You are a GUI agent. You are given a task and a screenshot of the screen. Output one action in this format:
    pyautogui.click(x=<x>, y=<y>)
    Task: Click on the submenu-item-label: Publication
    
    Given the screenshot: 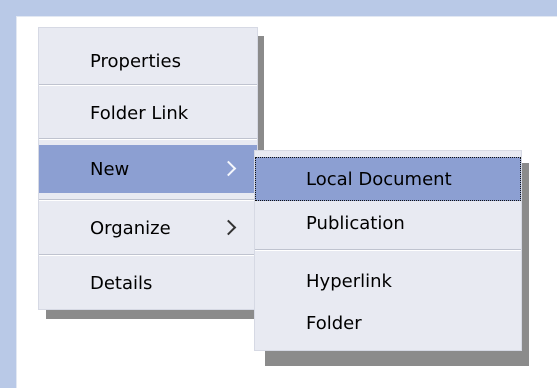 What is the action you would take?
    pyautogui.click(x=355, y=223)
    